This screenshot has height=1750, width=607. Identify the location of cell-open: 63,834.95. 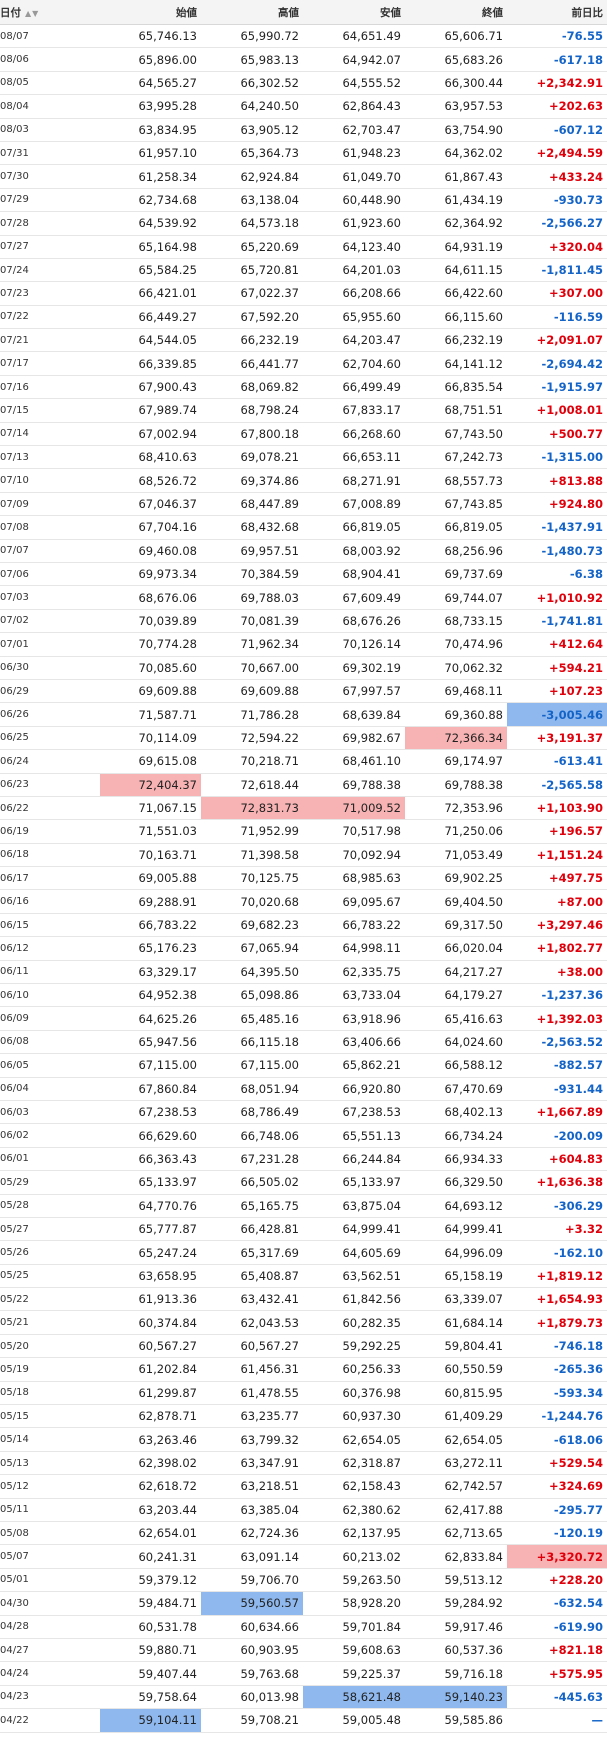
(150, 130).